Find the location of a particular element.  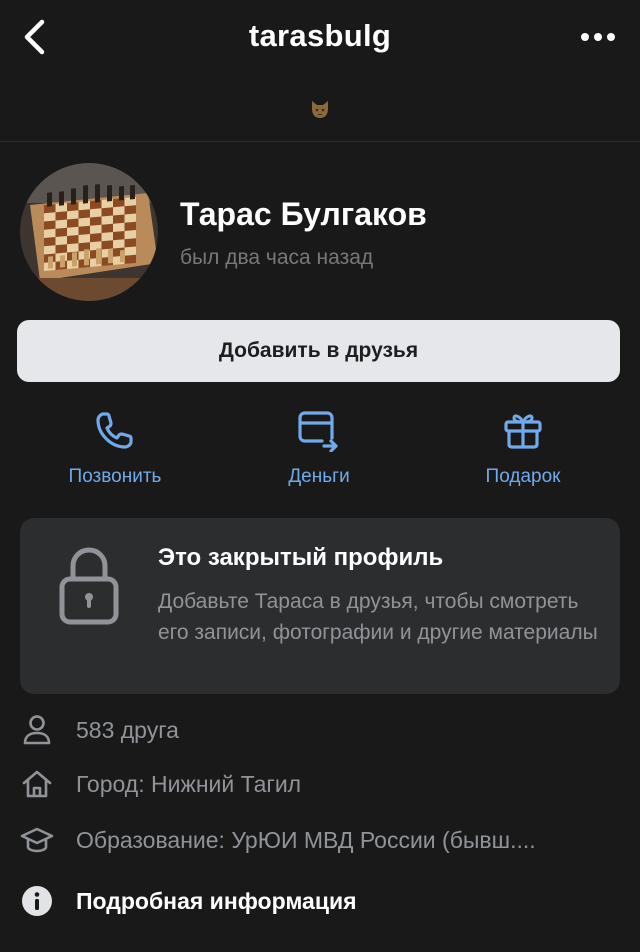

details-row: Подробная информация is located at coordinates (320, 901).